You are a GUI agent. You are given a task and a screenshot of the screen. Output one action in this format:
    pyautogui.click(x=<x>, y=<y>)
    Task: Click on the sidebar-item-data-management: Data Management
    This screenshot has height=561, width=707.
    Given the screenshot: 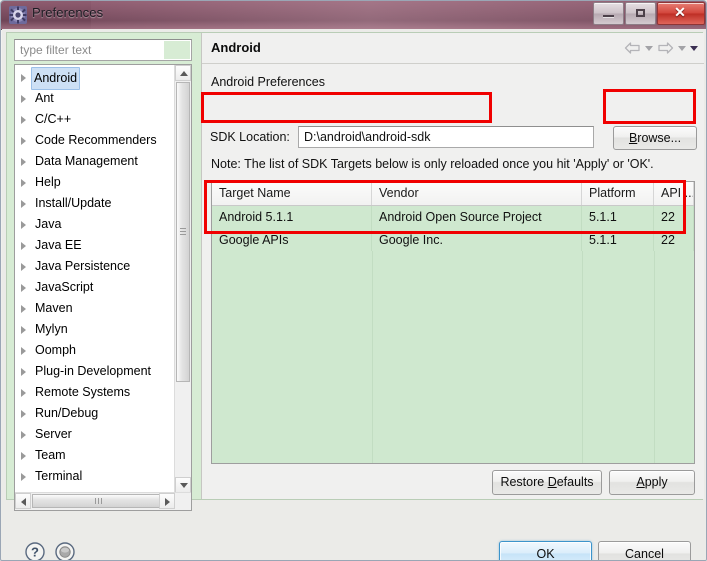 What is the action you would take?
    pyautogui.click(x=95, y=161)
    